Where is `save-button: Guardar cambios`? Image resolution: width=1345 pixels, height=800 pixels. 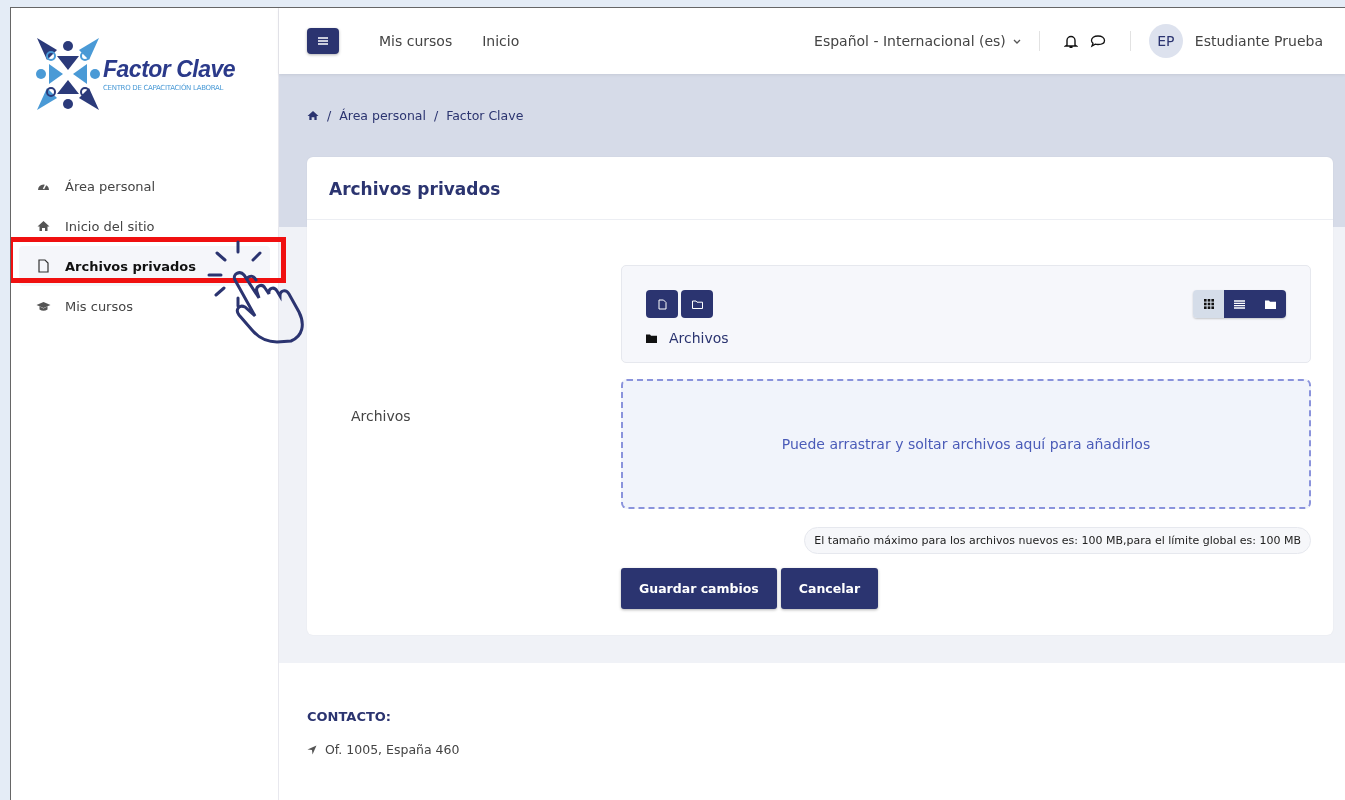
save-button: Guardar cambios is located at coordinates (699, 588).